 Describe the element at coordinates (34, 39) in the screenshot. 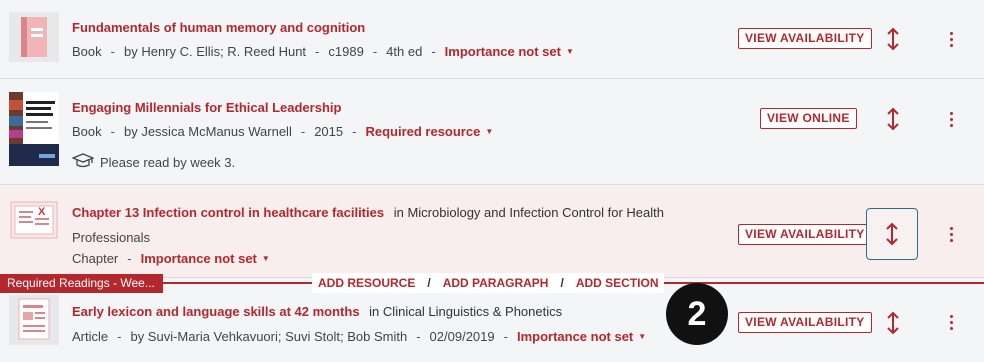

I see `book-icon` at that location.